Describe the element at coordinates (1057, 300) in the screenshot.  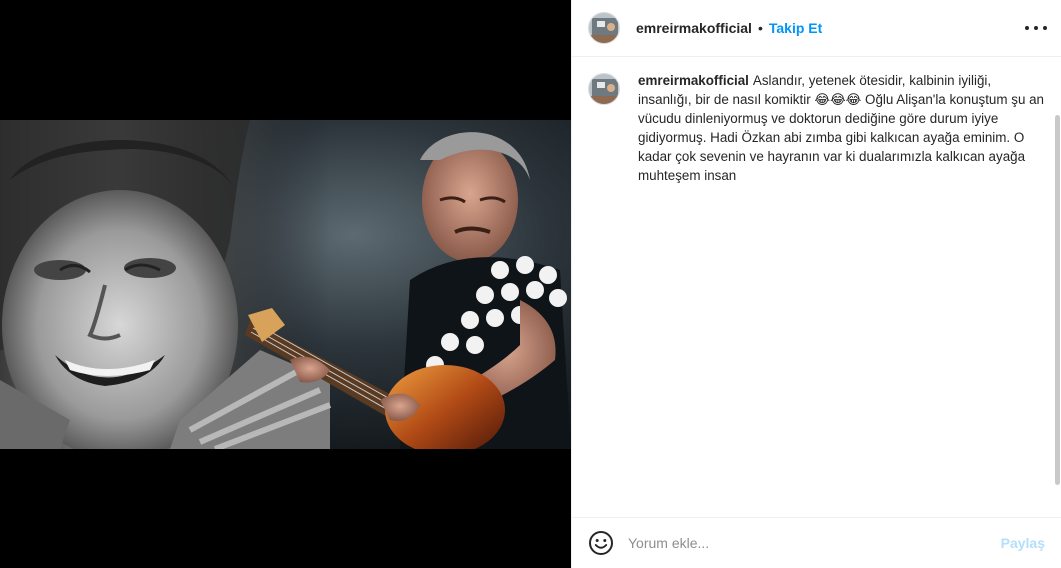
I see `scrollbar-thumb` at that location.